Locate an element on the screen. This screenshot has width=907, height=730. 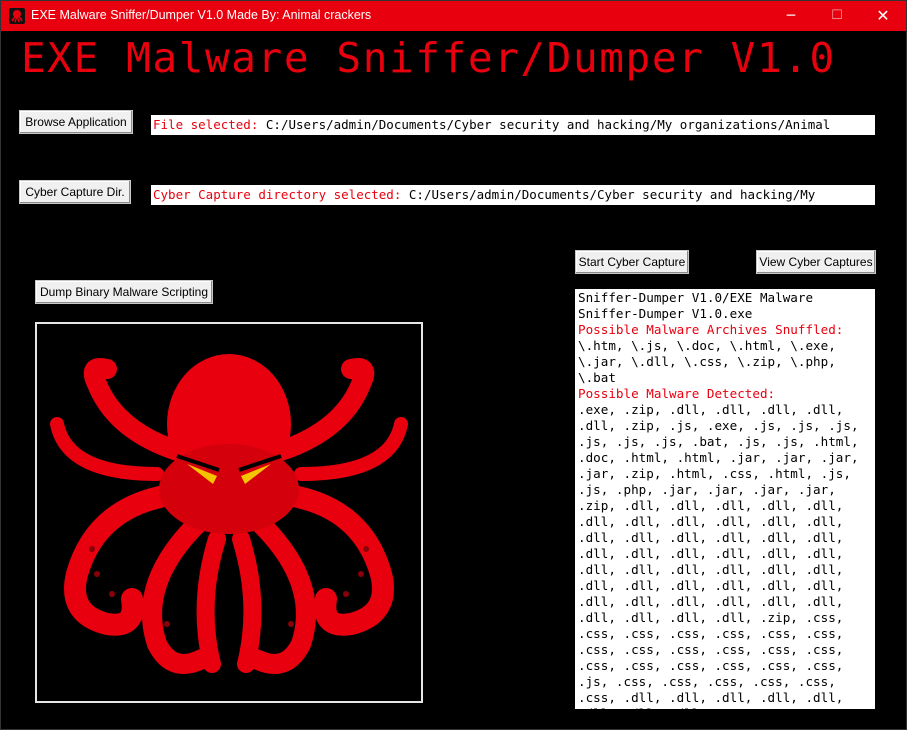
start-cyber-capture-button: Start Cyber Capture is located at coordinates (632, 262).